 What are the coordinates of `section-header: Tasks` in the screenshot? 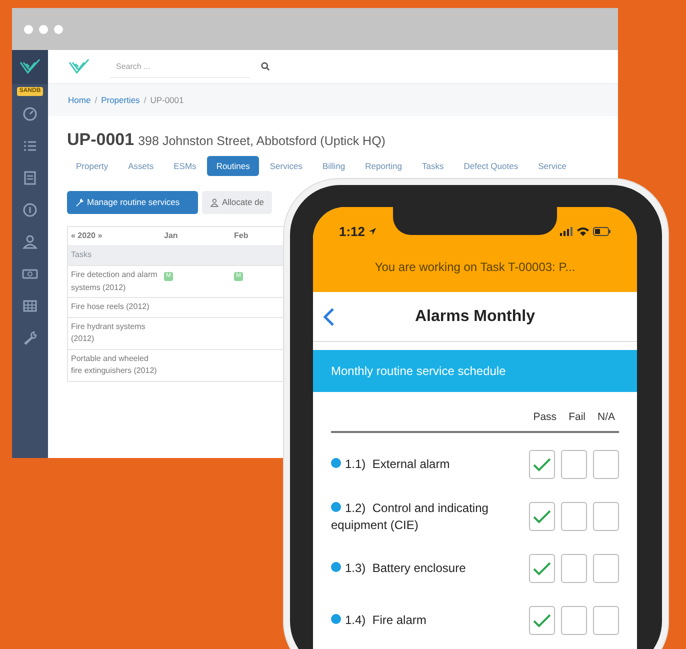 It's located at (81, 255).